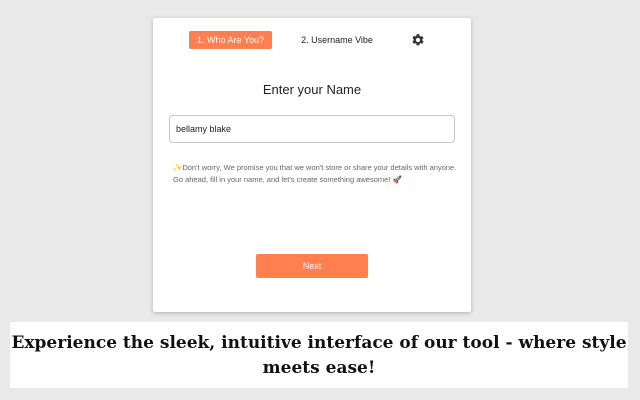 This screenshot has width=640, height=400. I want to click on next-button: Next, so click(312, 266).